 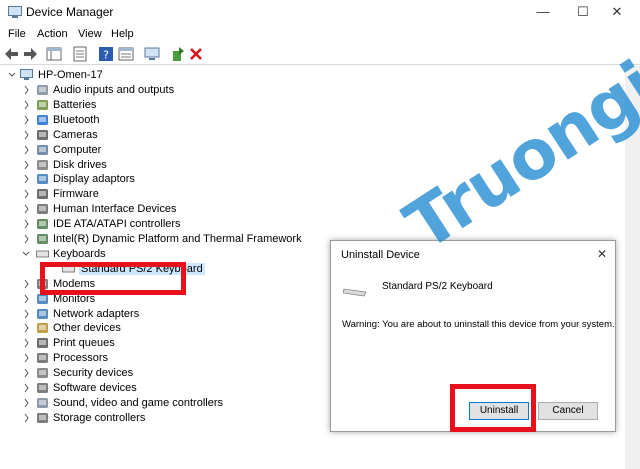 I want to click on menu-bar: File Action View Help, so click(x=320, y=35).